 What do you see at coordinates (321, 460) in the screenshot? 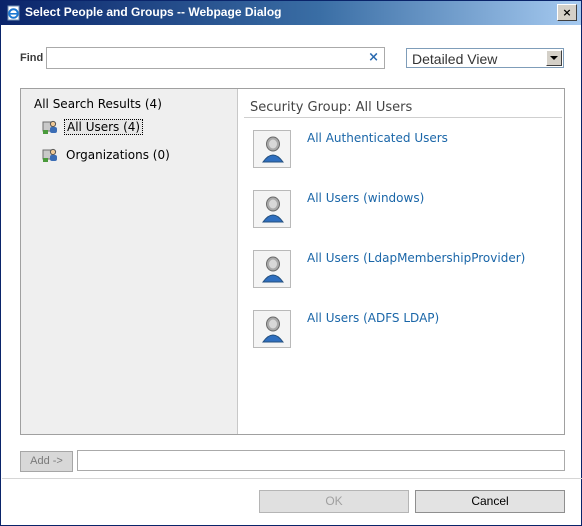
I see `selected-names-field` at bounding box center [321, 460].